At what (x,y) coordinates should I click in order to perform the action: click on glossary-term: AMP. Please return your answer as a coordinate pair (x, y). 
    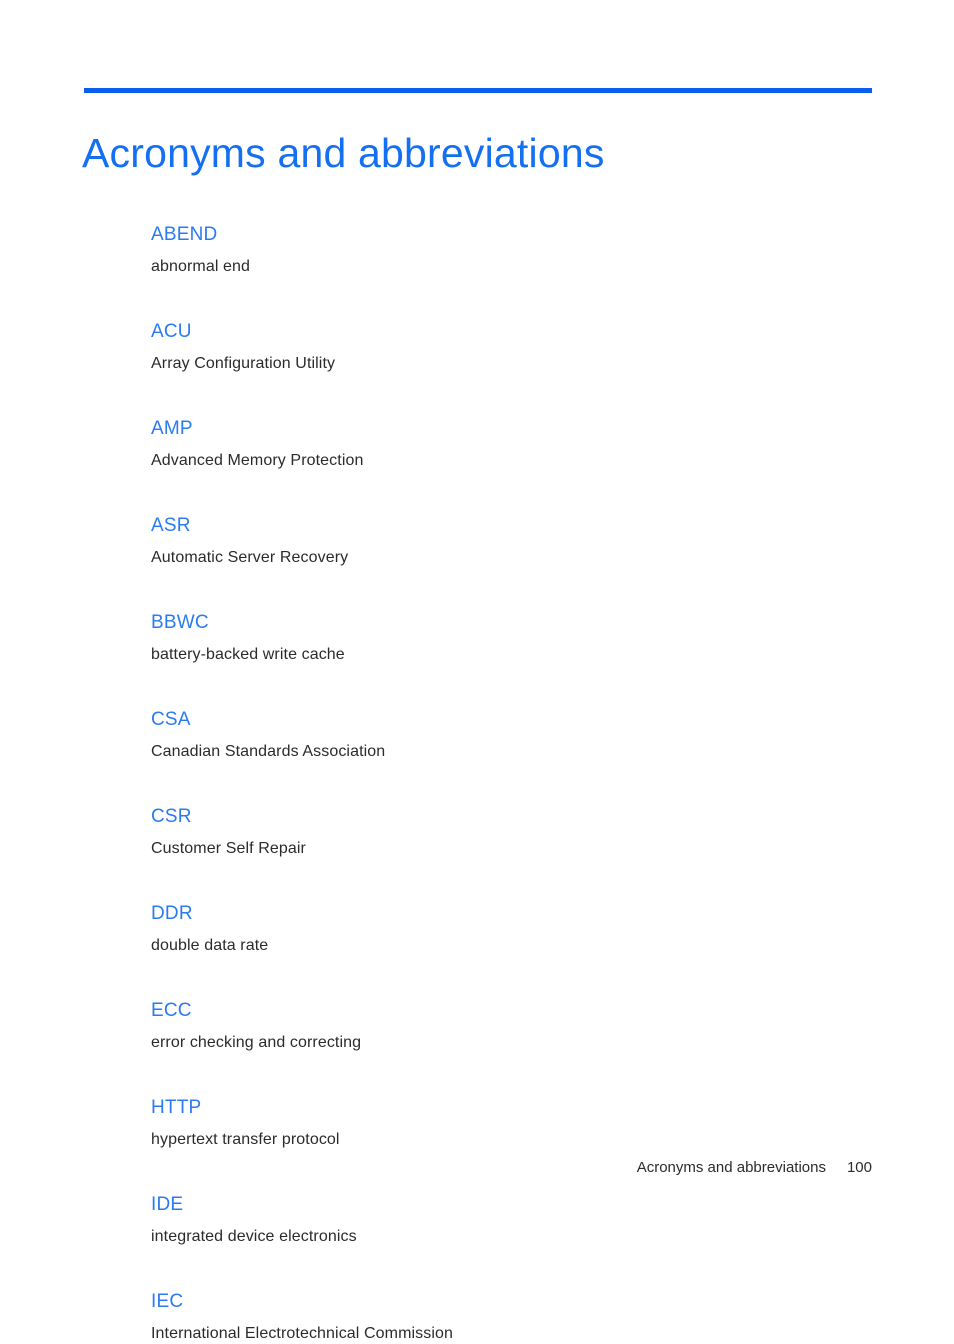
    Looking at the image, I should click on (172, 428).